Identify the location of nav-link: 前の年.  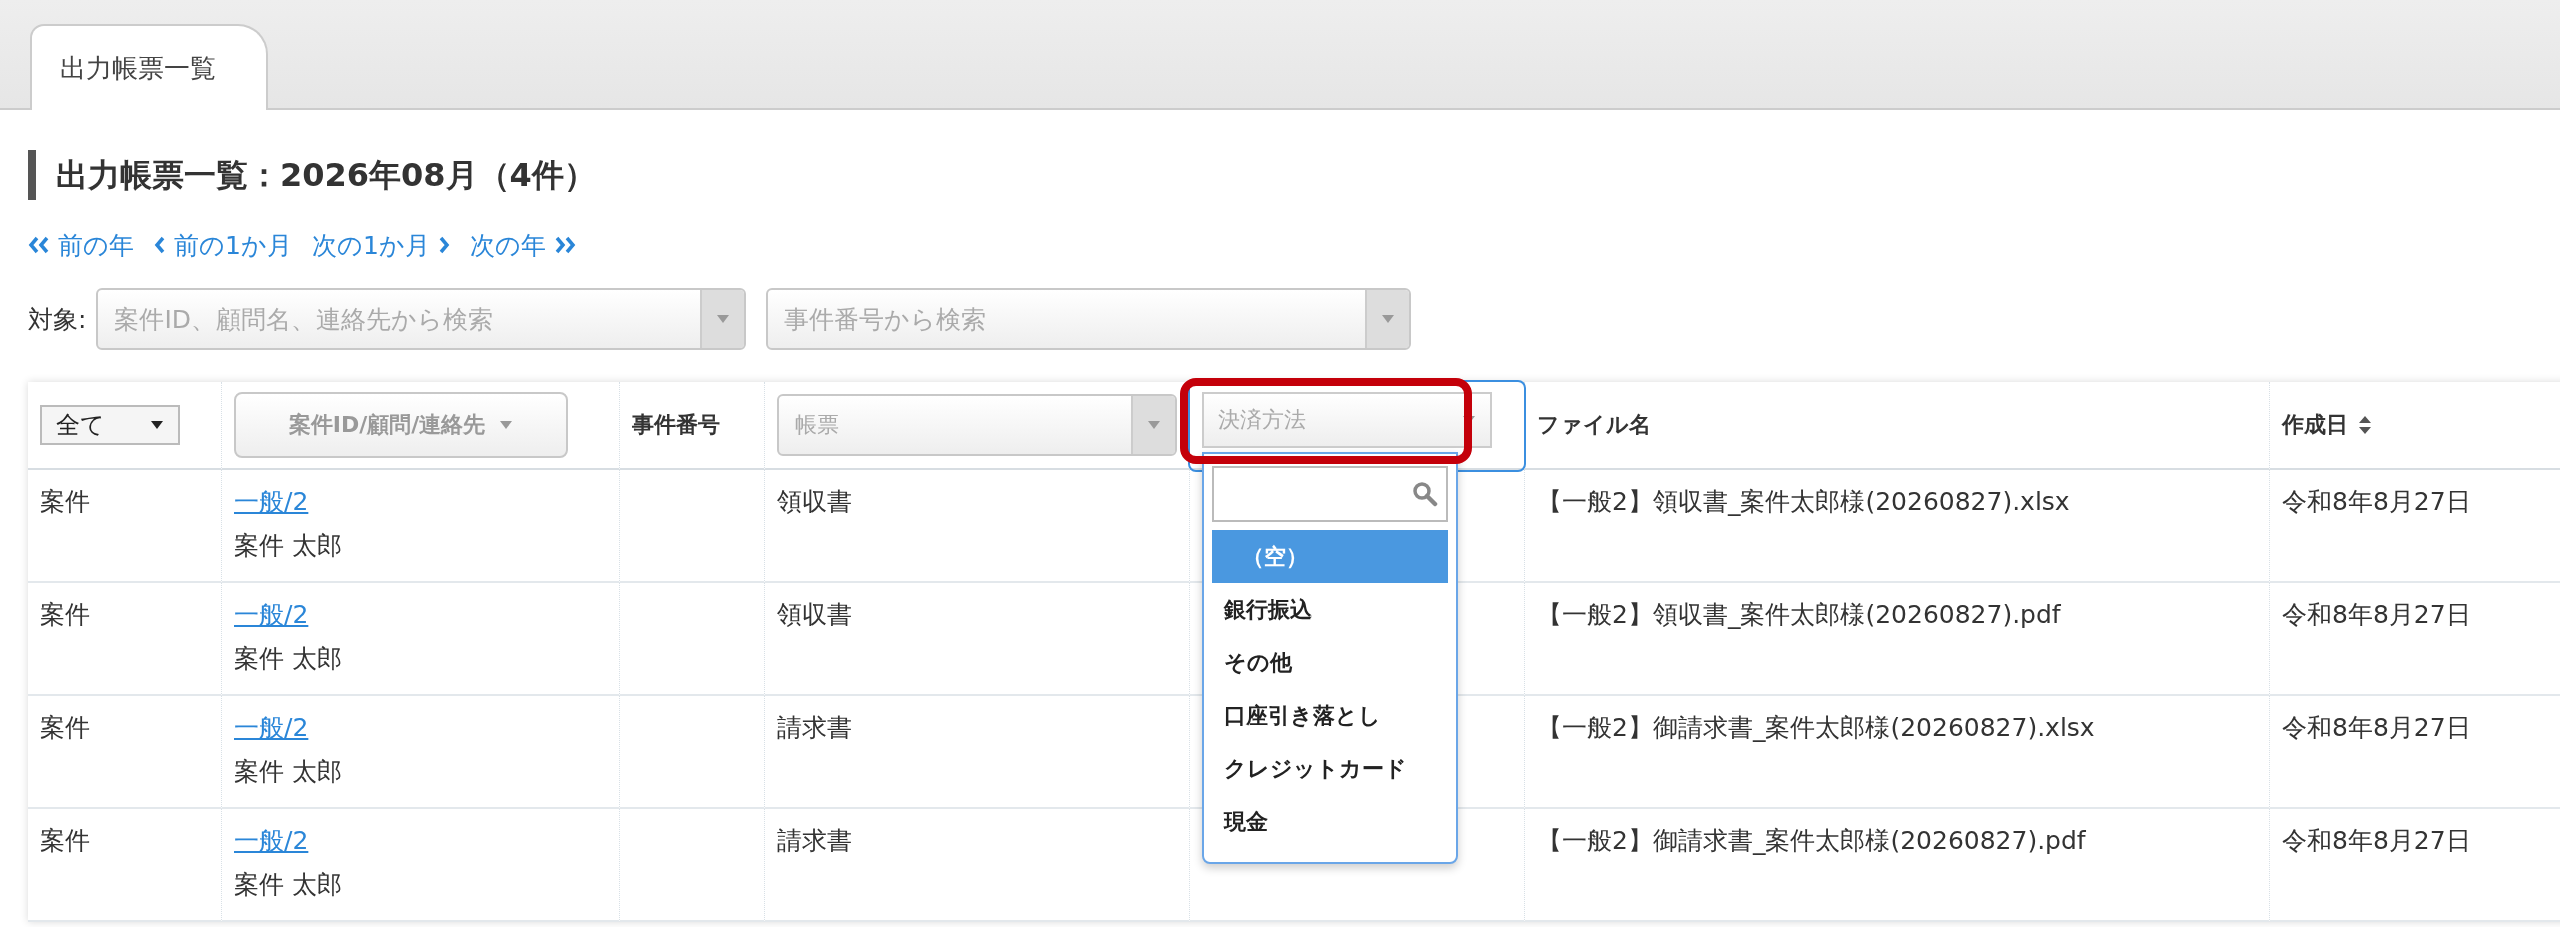
(81, 245).